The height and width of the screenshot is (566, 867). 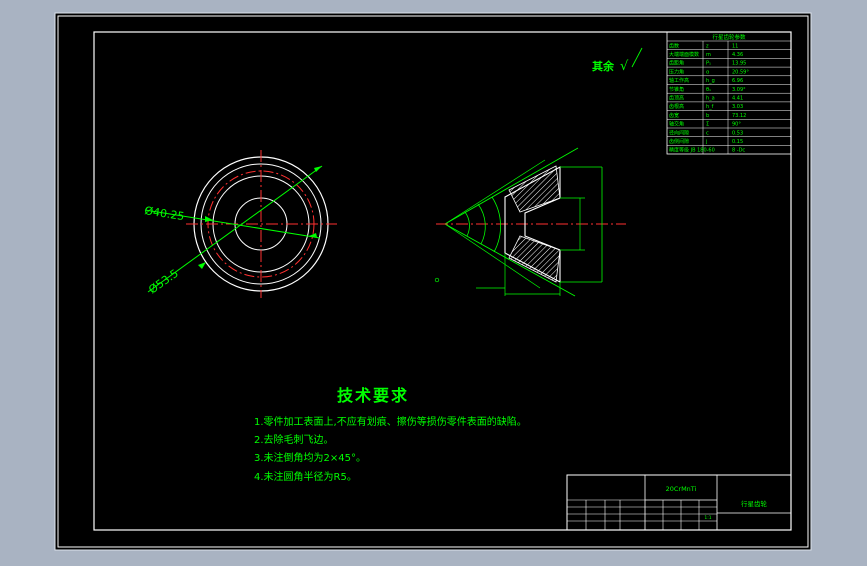 I want to click on param-table-title: 行星齿轮参数, so click(x=729, y=37).